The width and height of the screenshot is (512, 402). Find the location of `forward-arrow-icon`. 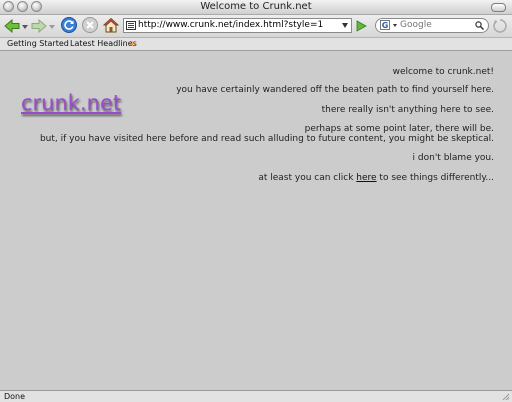

forward-arrow-icon is located at coordinates (39, 26).